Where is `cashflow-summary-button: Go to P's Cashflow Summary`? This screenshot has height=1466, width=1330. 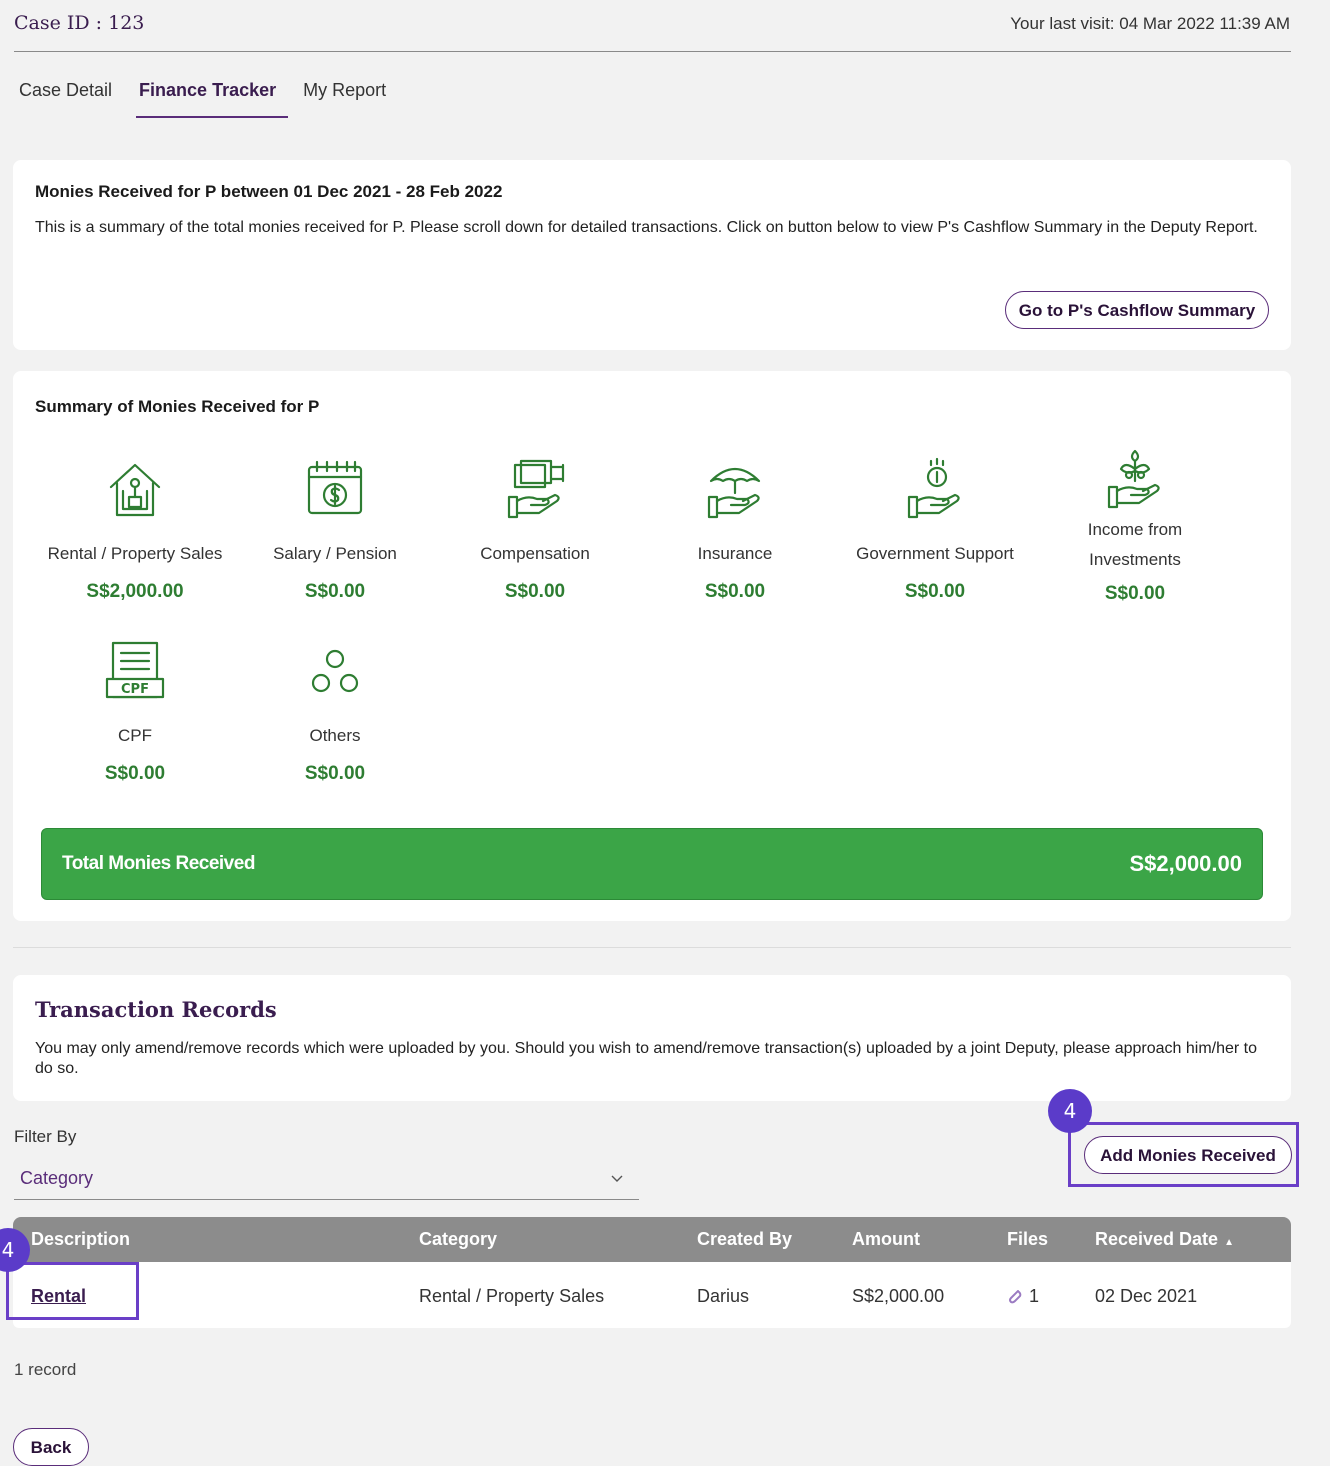
cashflow-summary-button: Go to P's Cashflow Summary is located at coordinates (1137, 310).